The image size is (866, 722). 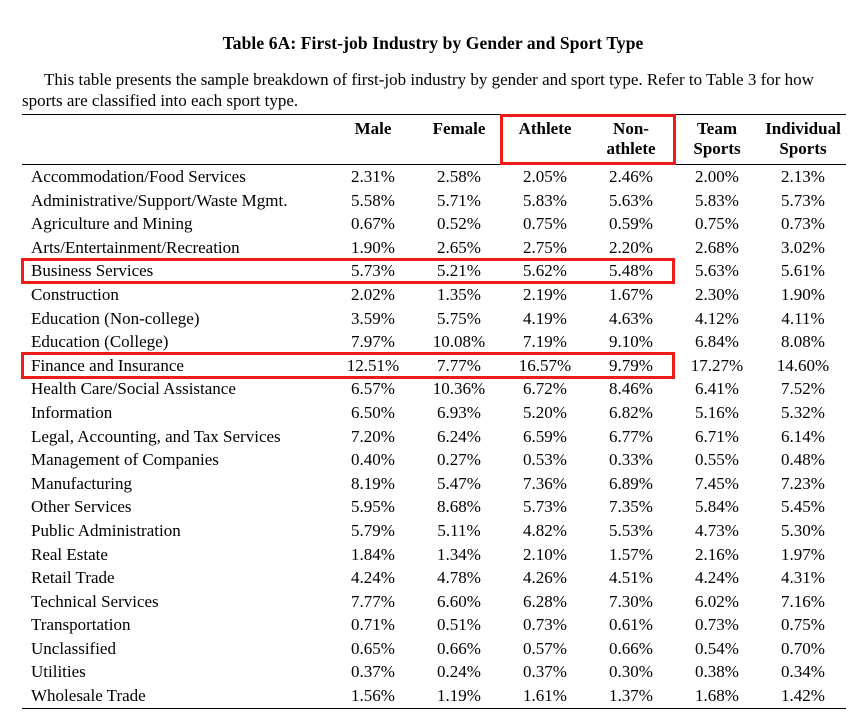 I want to click on row-label: Arts/Entertainment/Recreation, so click(x=135, y=247).